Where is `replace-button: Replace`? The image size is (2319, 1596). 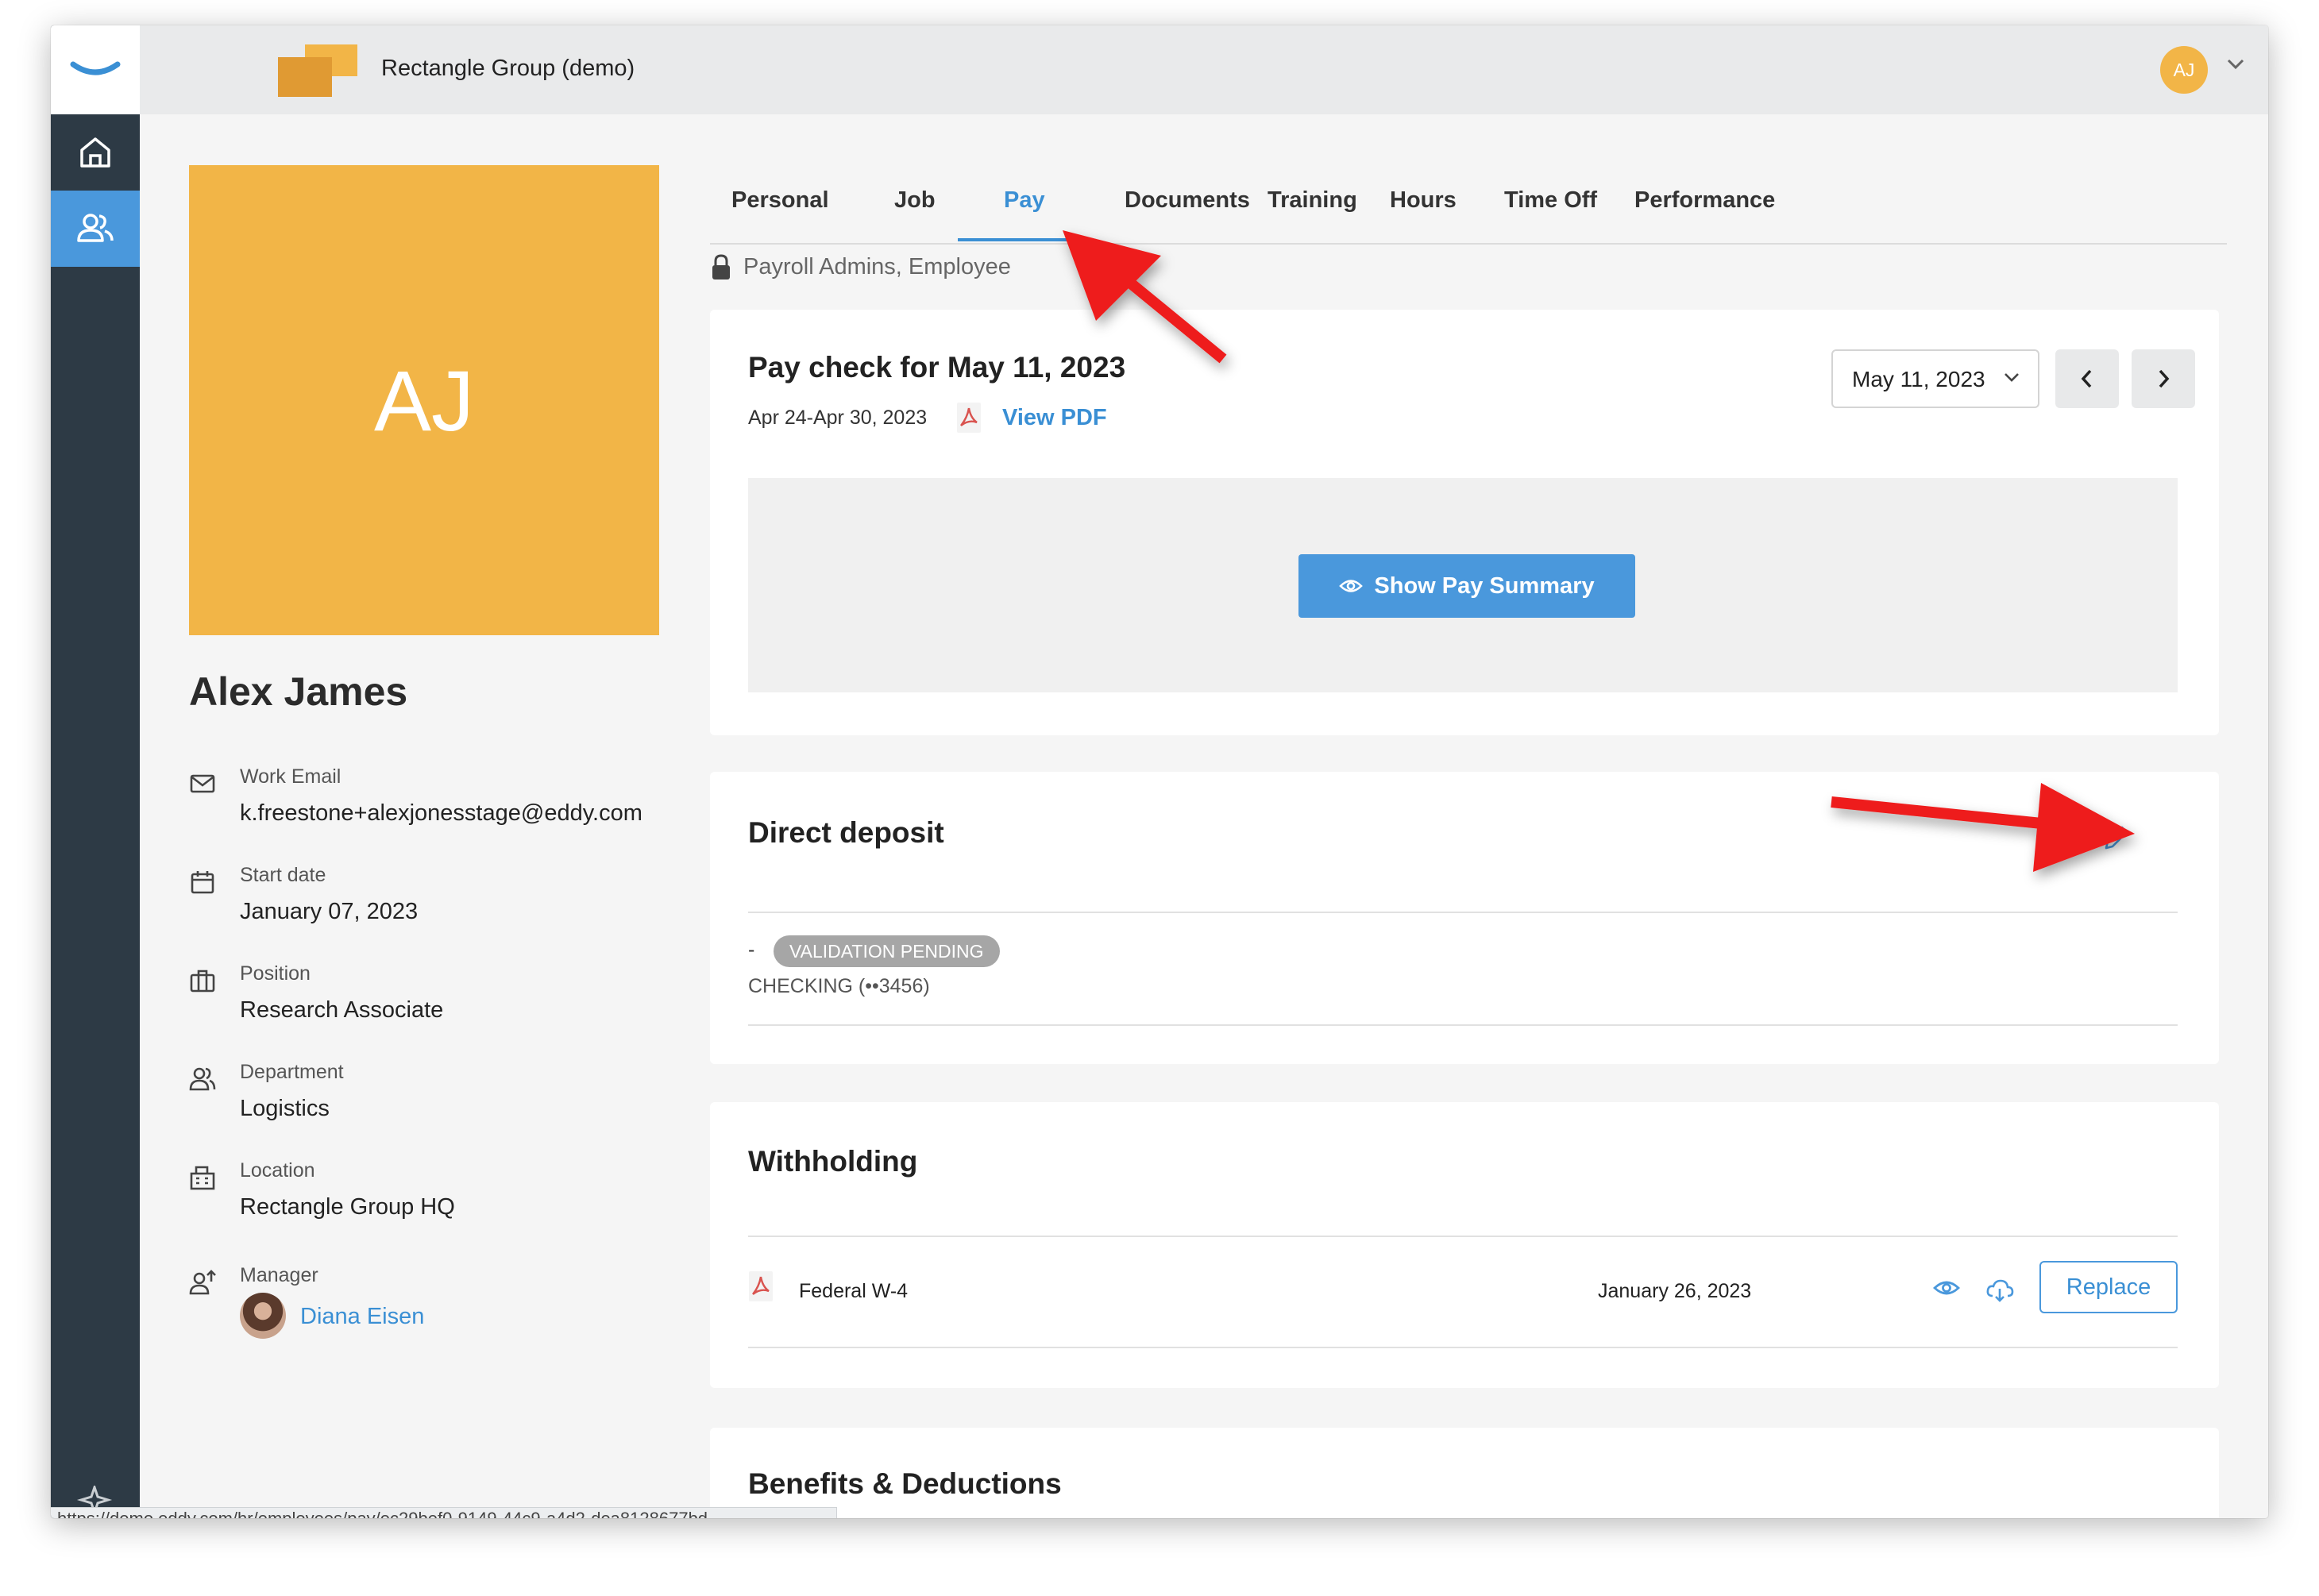
replace-button: Replace is located at coordinates (2108, 1287).